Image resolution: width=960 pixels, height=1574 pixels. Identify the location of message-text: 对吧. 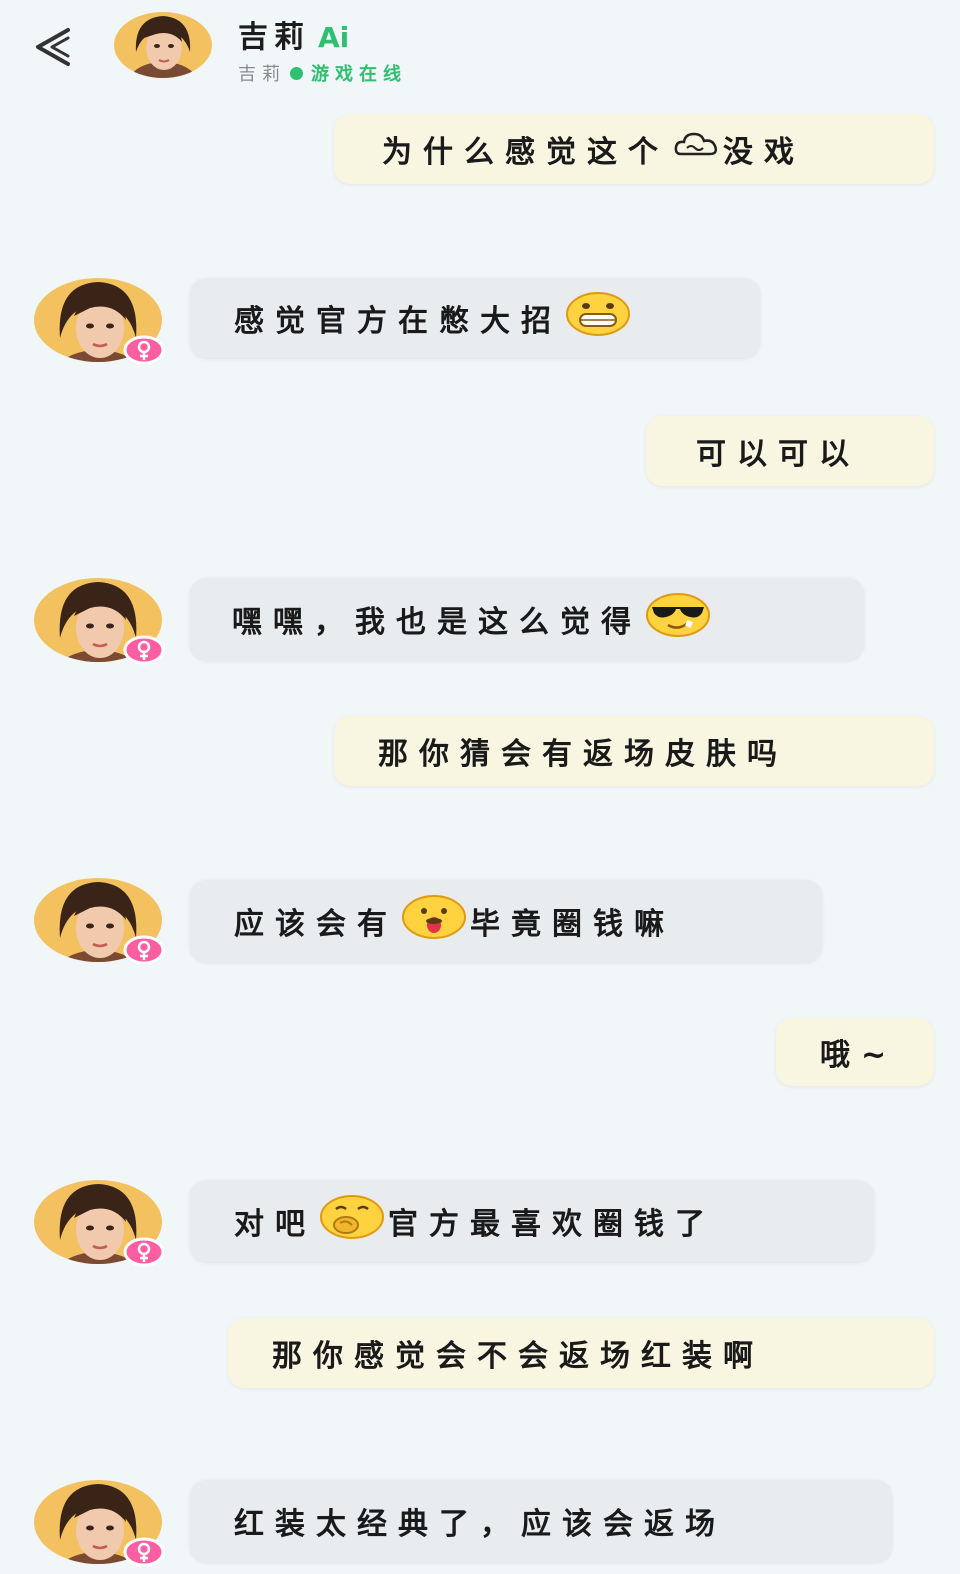
(275, 1224).